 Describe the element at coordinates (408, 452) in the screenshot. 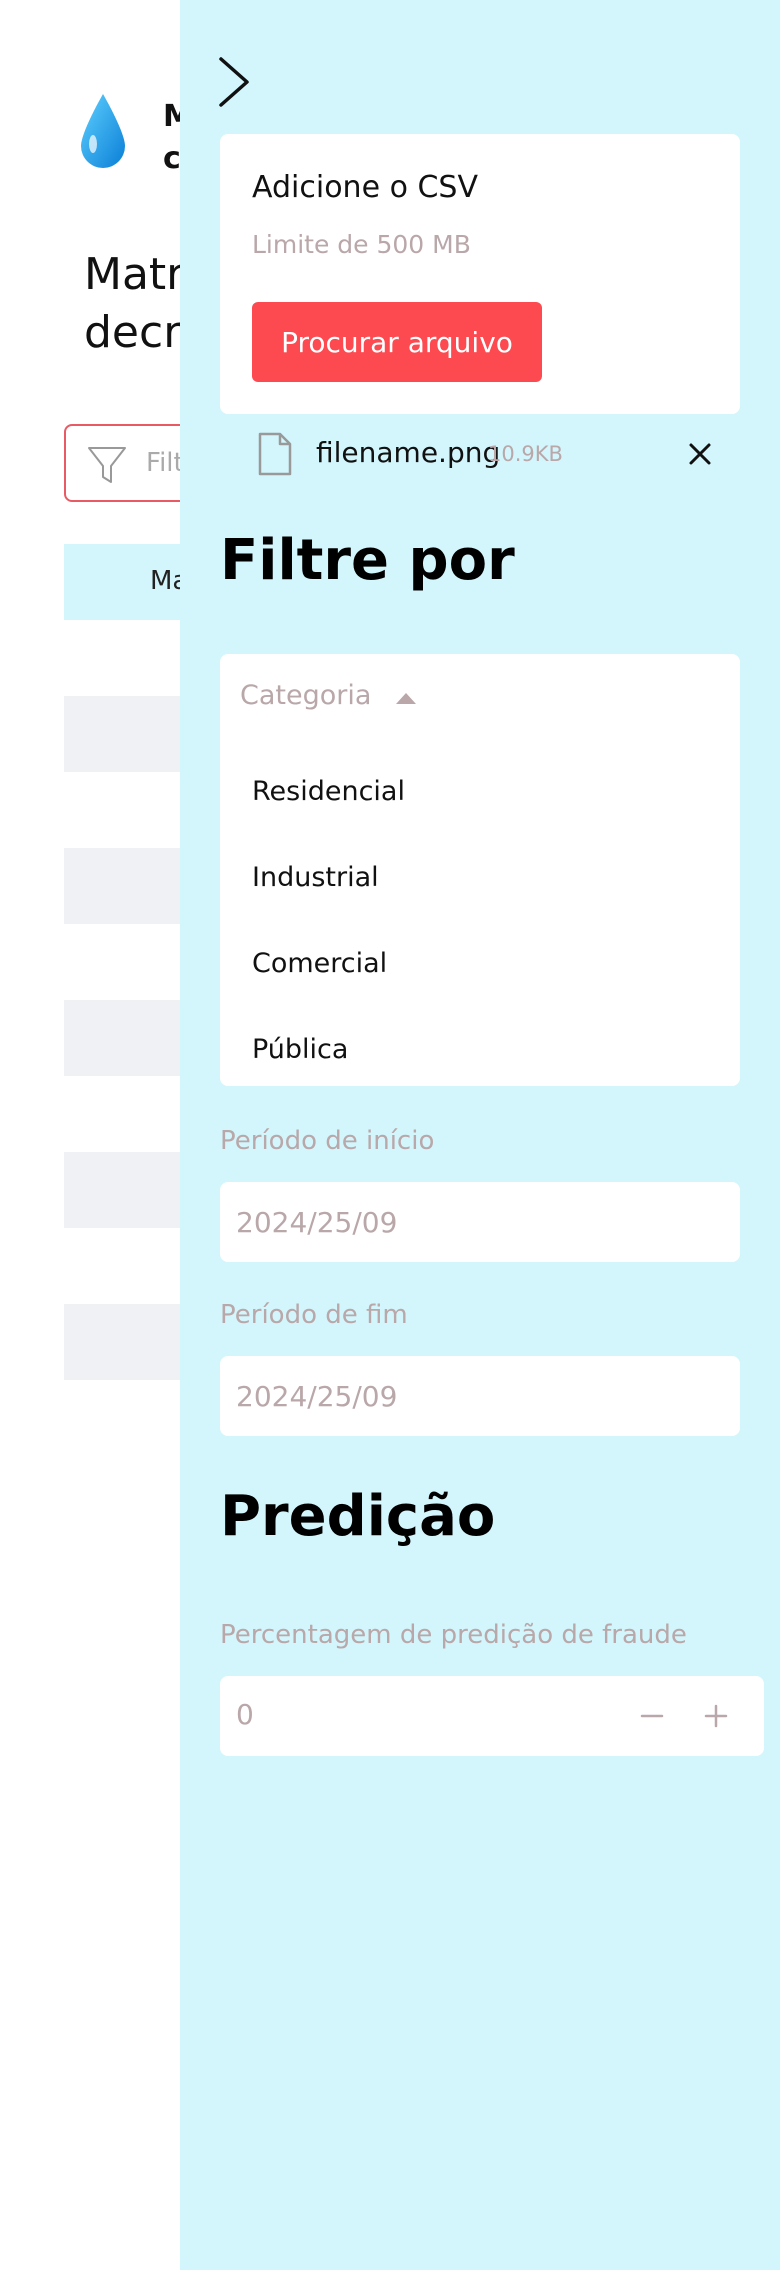

I see `file-name: filename.png` at that location.